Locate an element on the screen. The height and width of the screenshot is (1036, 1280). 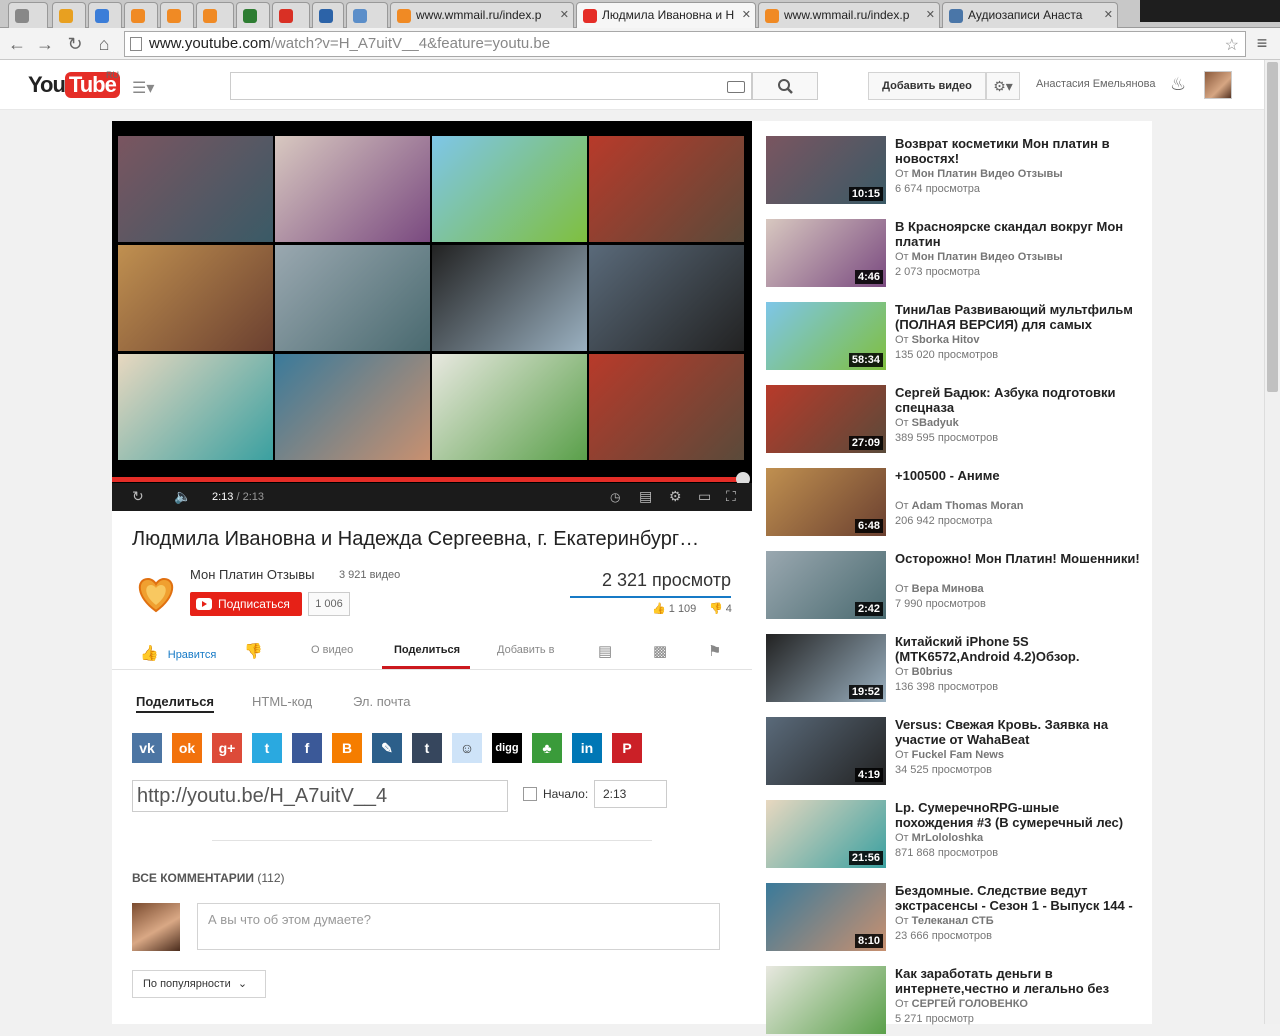
share-tab-share: Поделиться is located at coordinates (175, 703).